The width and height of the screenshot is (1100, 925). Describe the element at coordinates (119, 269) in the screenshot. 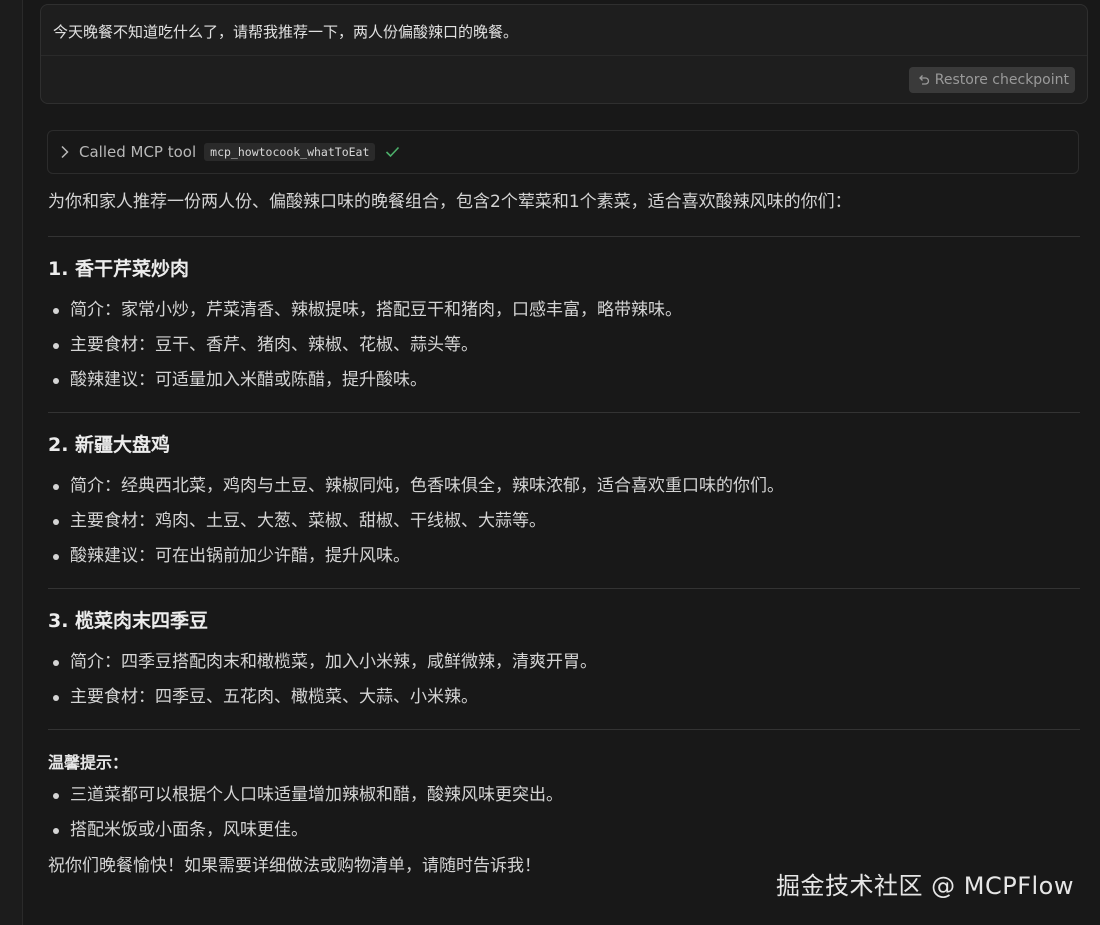

I see `dish-title: 1. 香干芹菜炒肉` at that location.